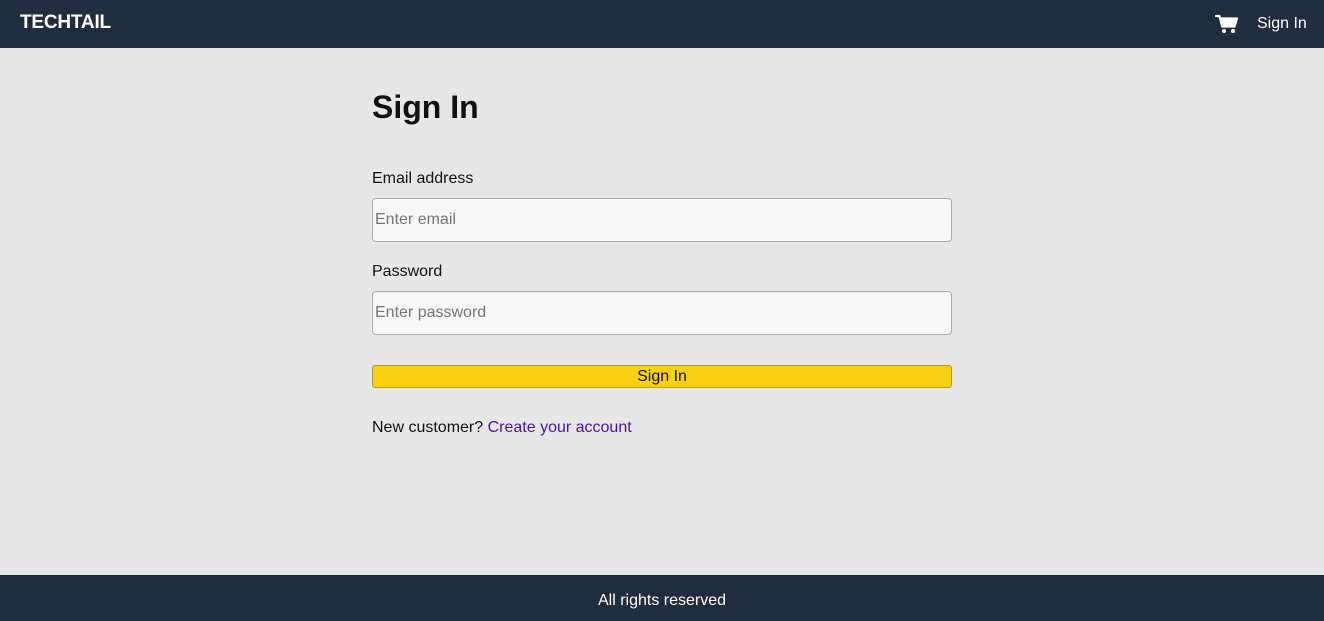  I want to click on register-row: New customer? Create your account, so click(502, 427).